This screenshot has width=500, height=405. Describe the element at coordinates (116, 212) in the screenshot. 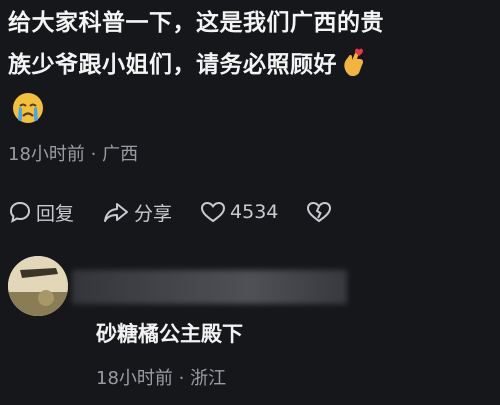

I see `share-icon` at that location.